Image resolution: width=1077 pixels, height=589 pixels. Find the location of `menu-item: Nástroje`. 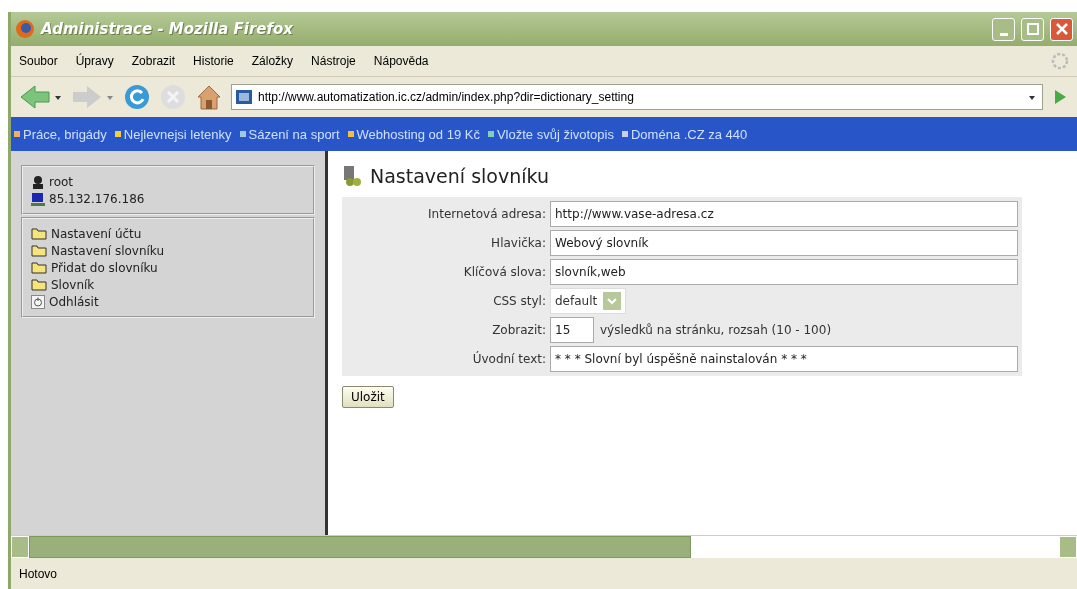

menu-item: Nástroje is located at coordinates (333, 61).